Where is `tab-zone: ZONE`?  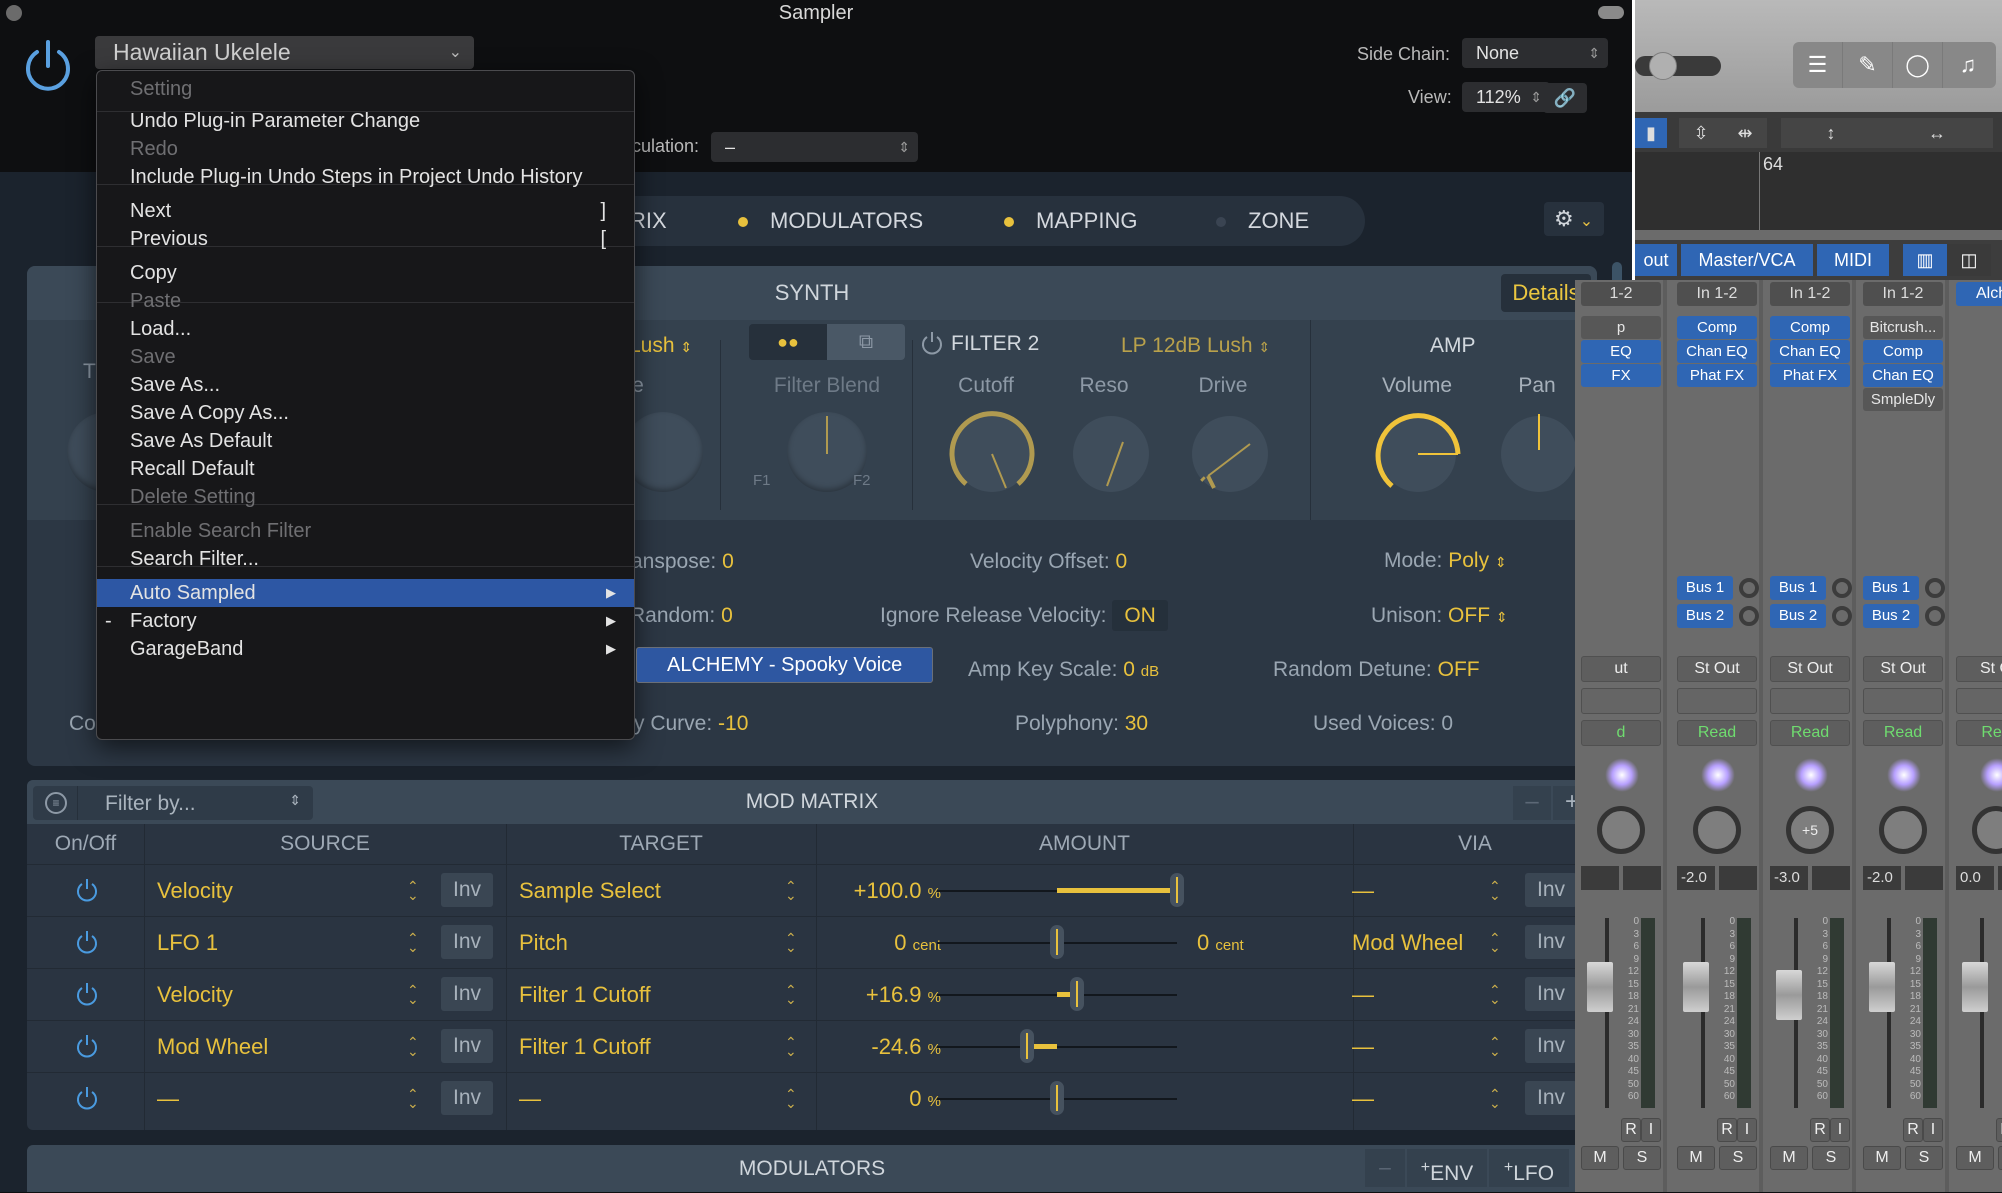 tab-zone: ZONE is located at coordinates (1262, 221).